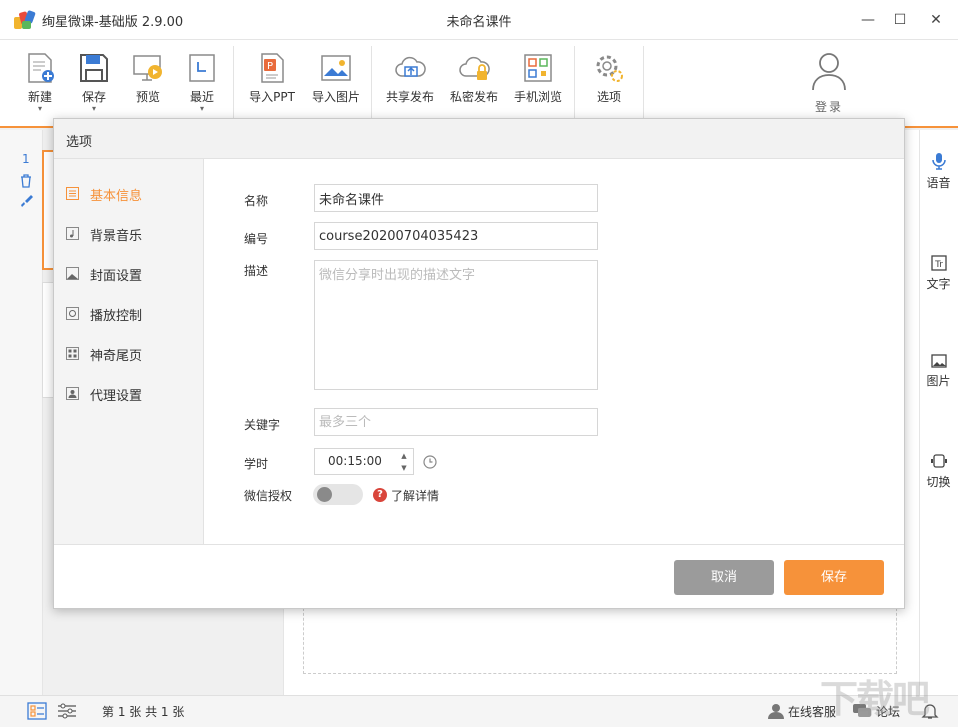  I want to click on save-toolbar-button: 保存 ▾, so click(94, 86).